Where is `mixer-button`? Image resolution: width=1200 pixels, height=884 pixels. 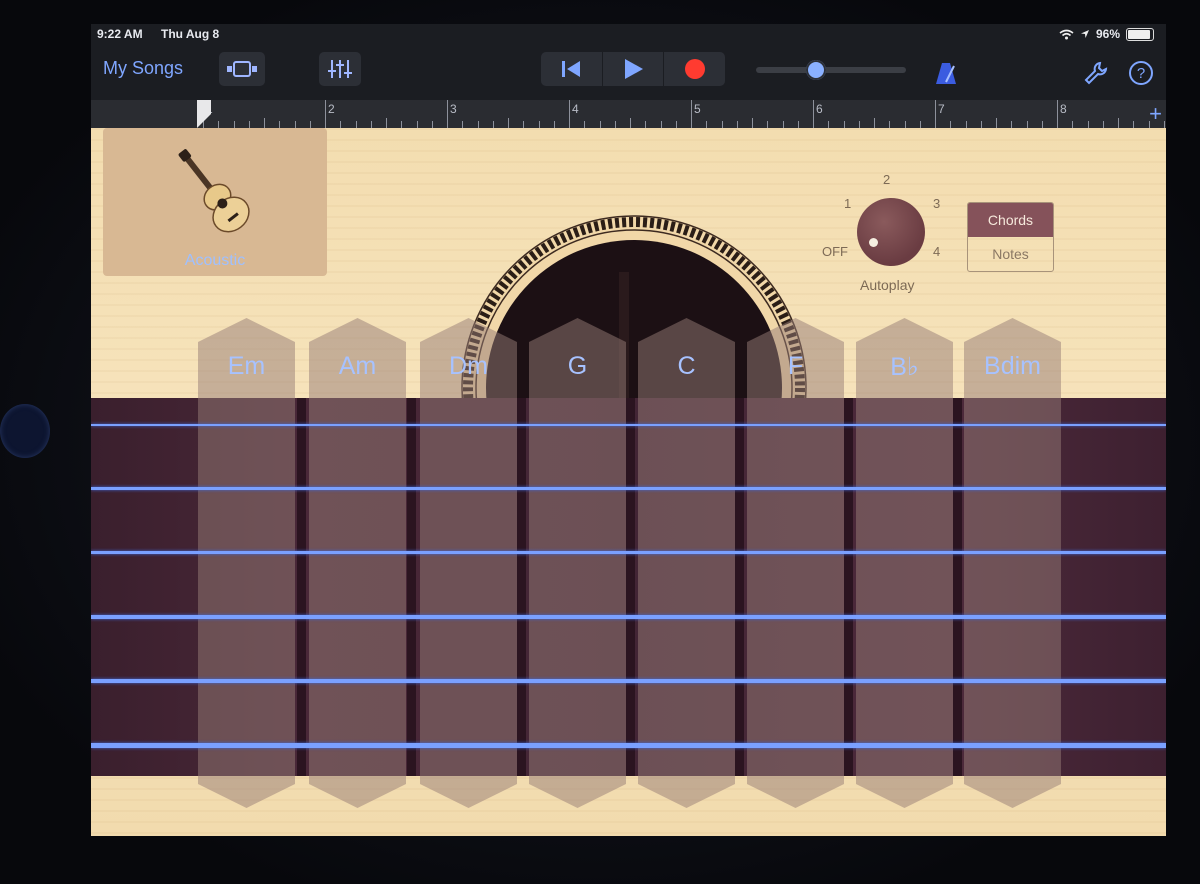 mixer-button is located at coordinates (340, 69).